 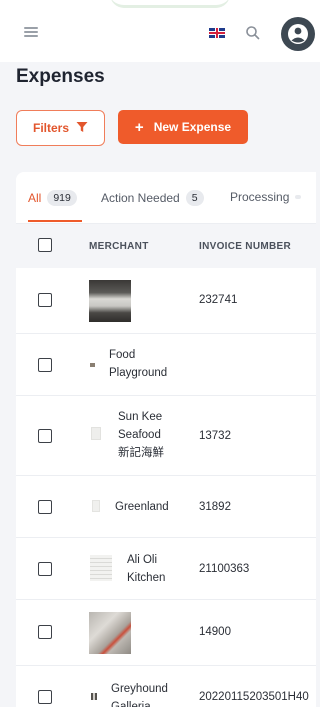 I want to click on tab-all: All 919, so click(x=52, y=198).